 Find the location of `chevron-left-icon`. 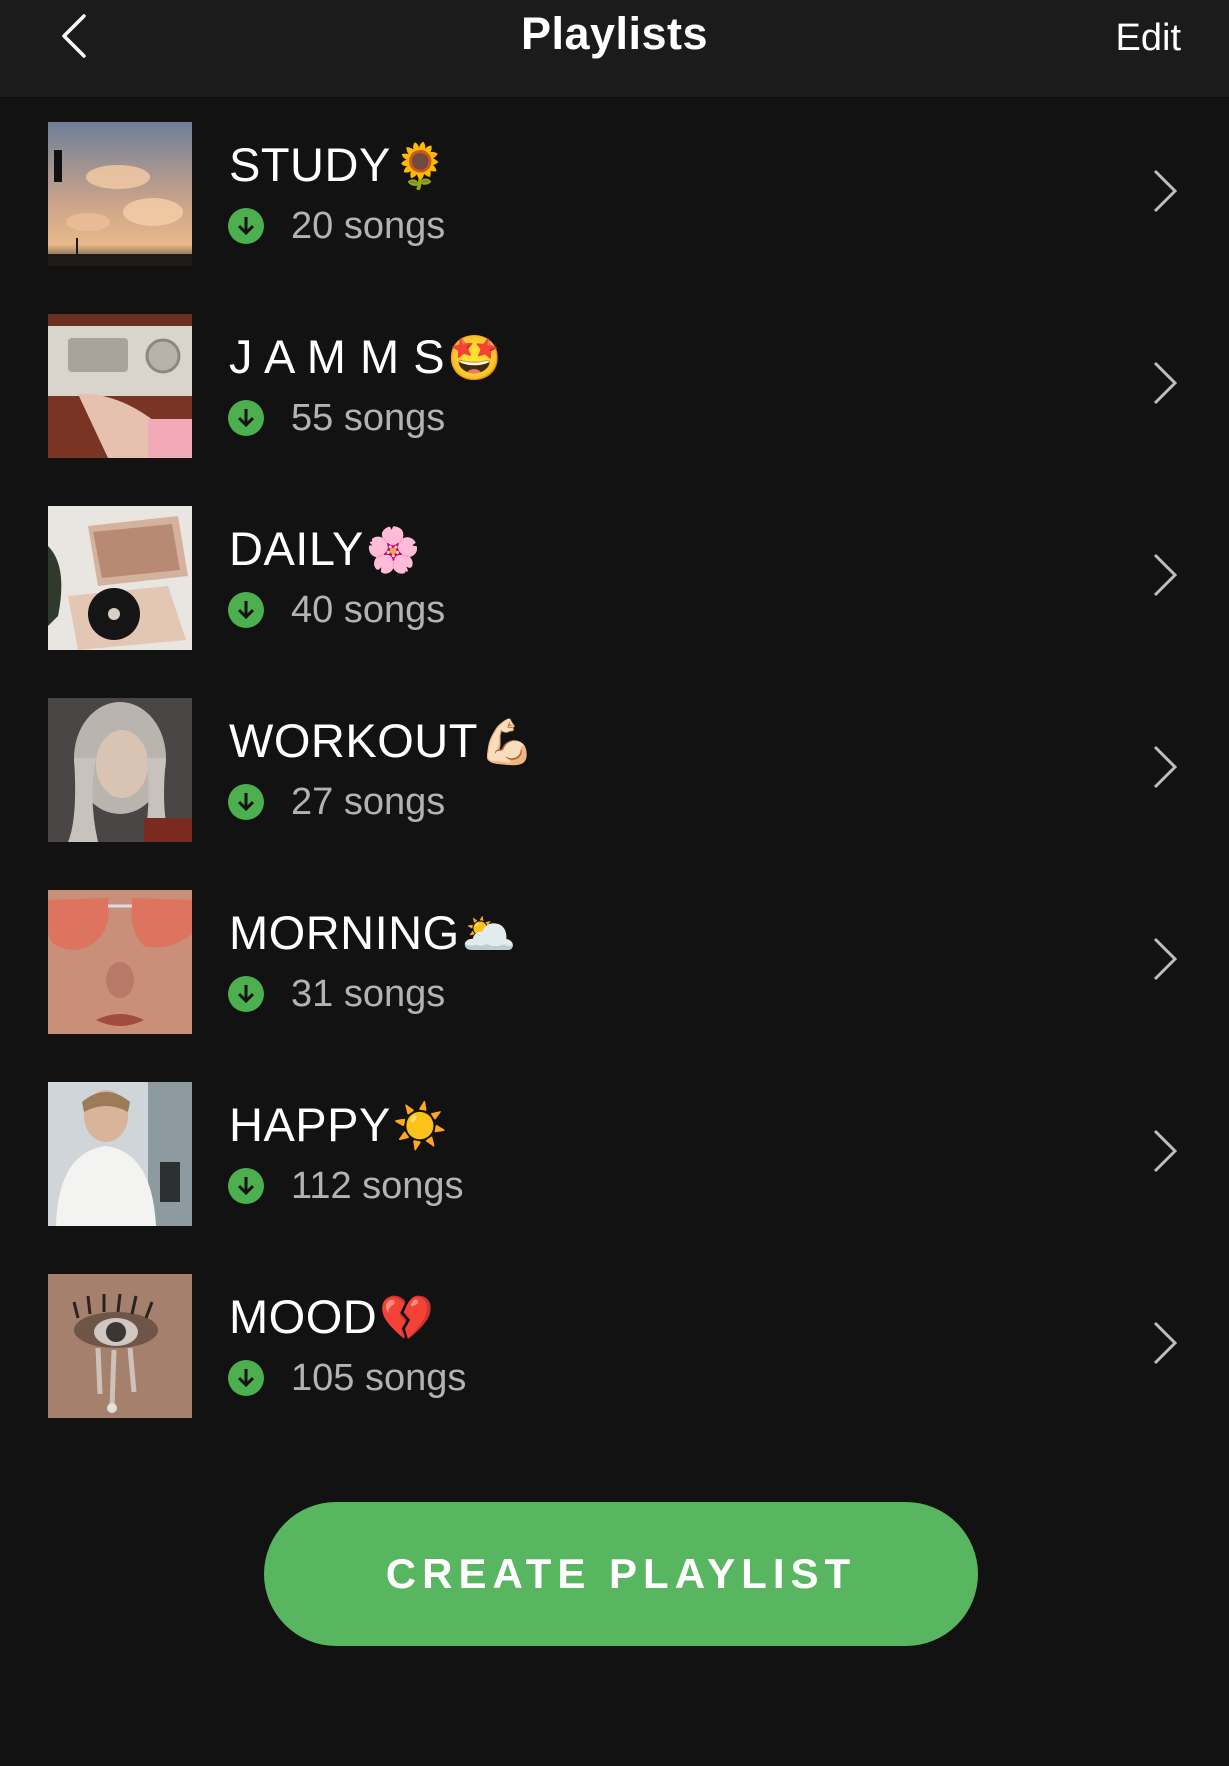

chevron-left-icon is located at coordinates (74, 36).